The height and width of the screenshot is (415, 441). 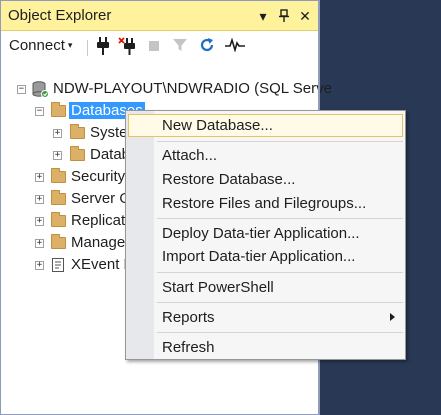 I want to click on object-explorer-title-bar: Object Explorer ▾ ✕, so click(x=160, y=16).